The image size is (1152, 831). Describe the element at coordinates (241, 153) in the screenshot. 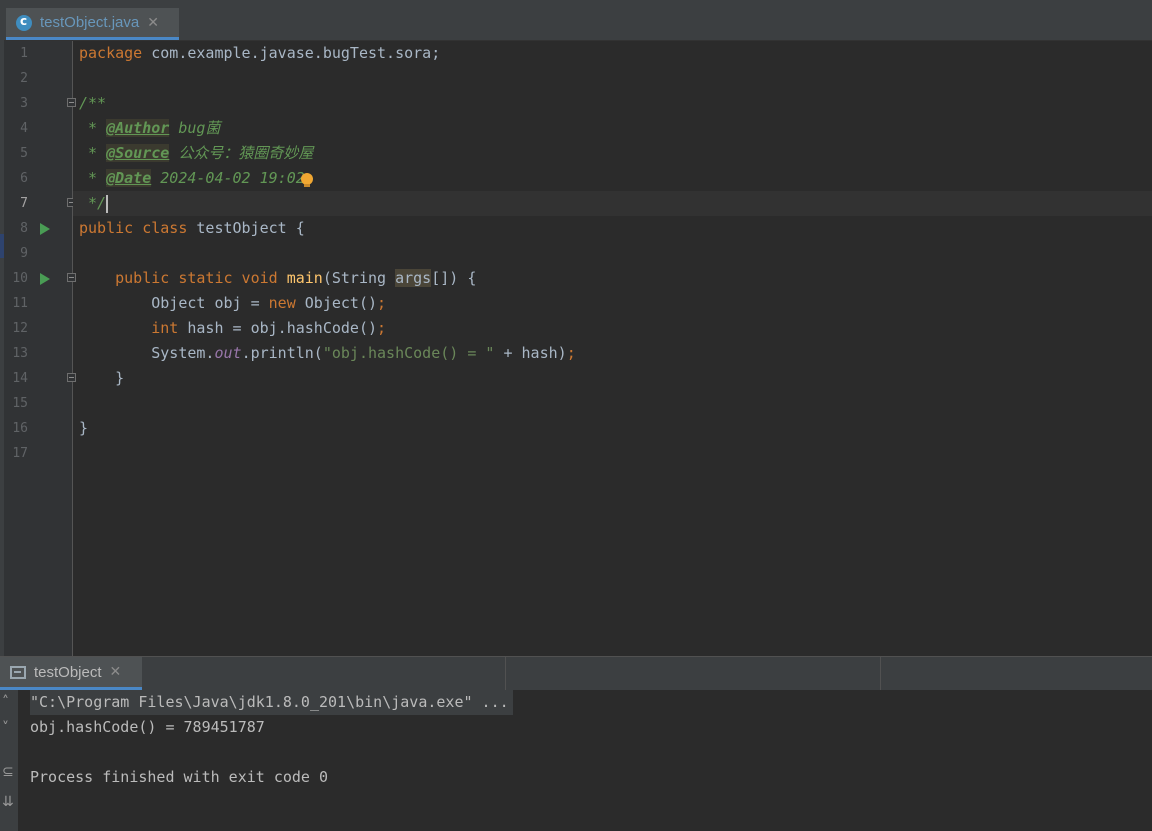

I see `doc-source-value: 公众号：猿圈奇妙屋` at that location.